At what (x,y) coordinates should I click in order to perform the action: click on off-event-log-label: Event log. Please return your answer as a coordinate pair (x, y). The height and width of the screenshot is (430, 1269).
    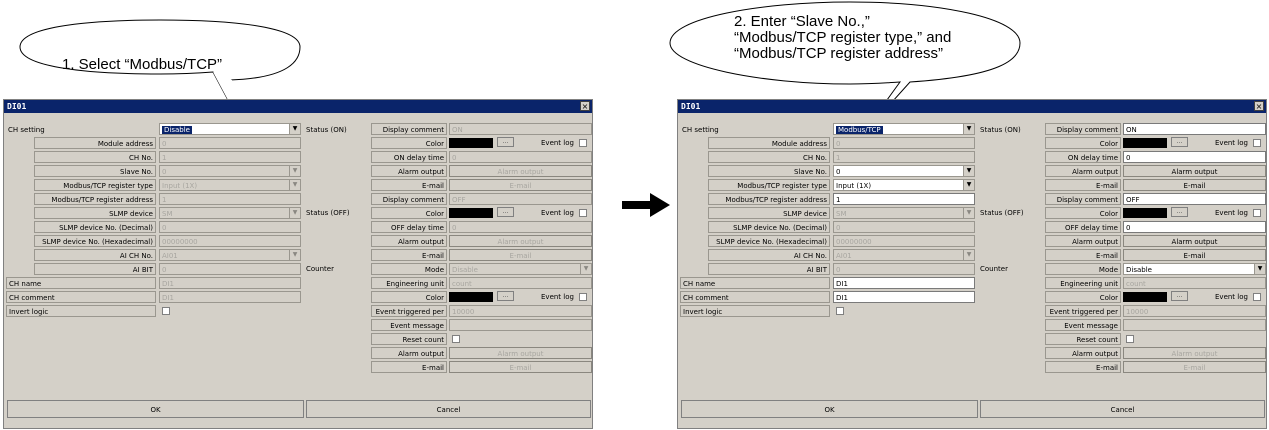
    Looking at the image, I should click on (557, 213).